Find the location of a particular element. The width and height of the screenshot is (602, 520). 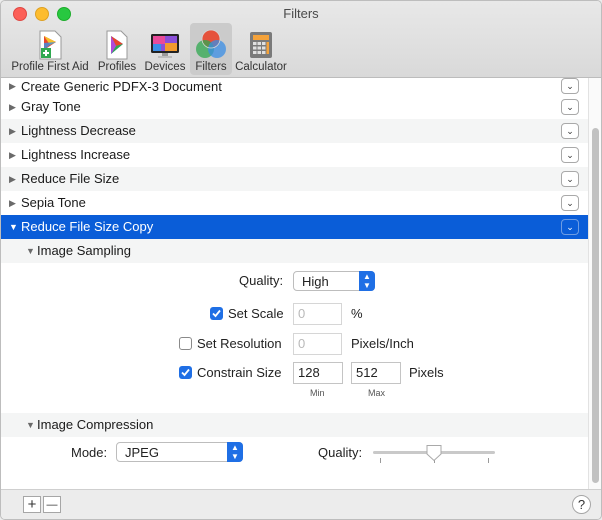

toolbar-label: Devices is located at coordinates (165, 67).